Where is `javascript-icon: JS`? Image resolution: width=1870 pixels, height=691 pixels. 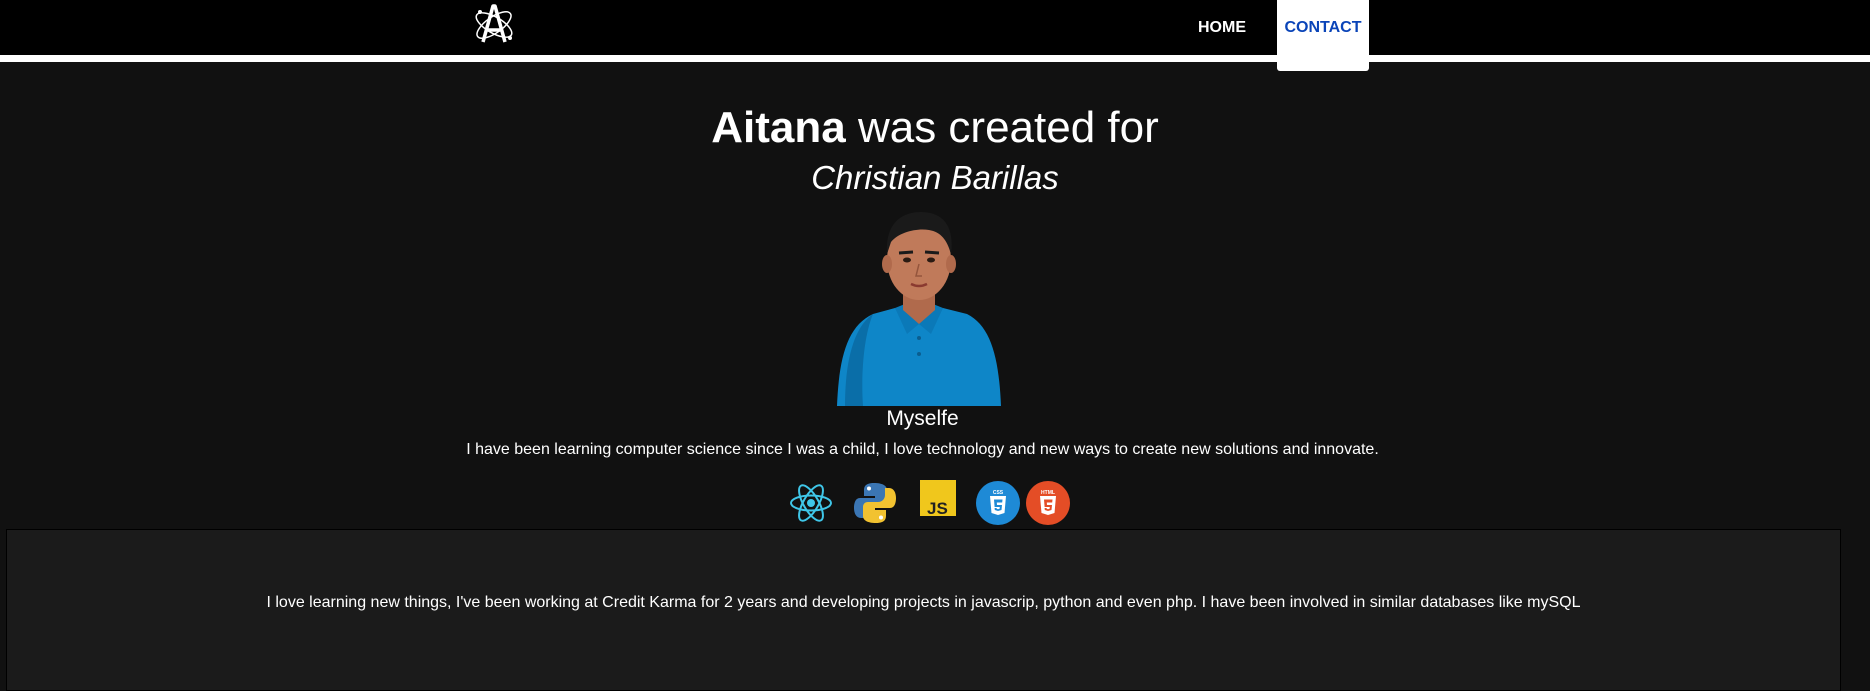
javascript-icon: JS is located at coordinates (938, 498).